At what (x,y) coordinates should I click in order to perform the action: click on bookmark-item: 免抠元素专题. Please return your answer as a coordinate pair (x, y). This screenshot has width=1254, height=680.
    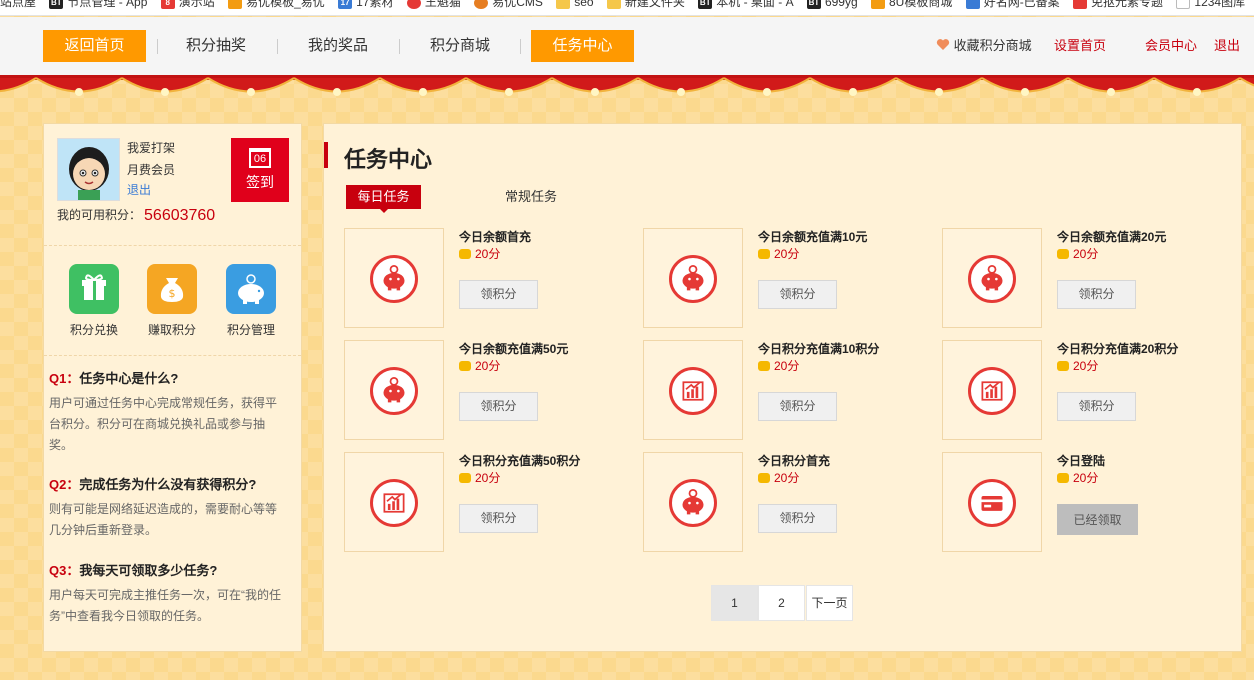
    Looking at the image, I should click on (1118, 5).